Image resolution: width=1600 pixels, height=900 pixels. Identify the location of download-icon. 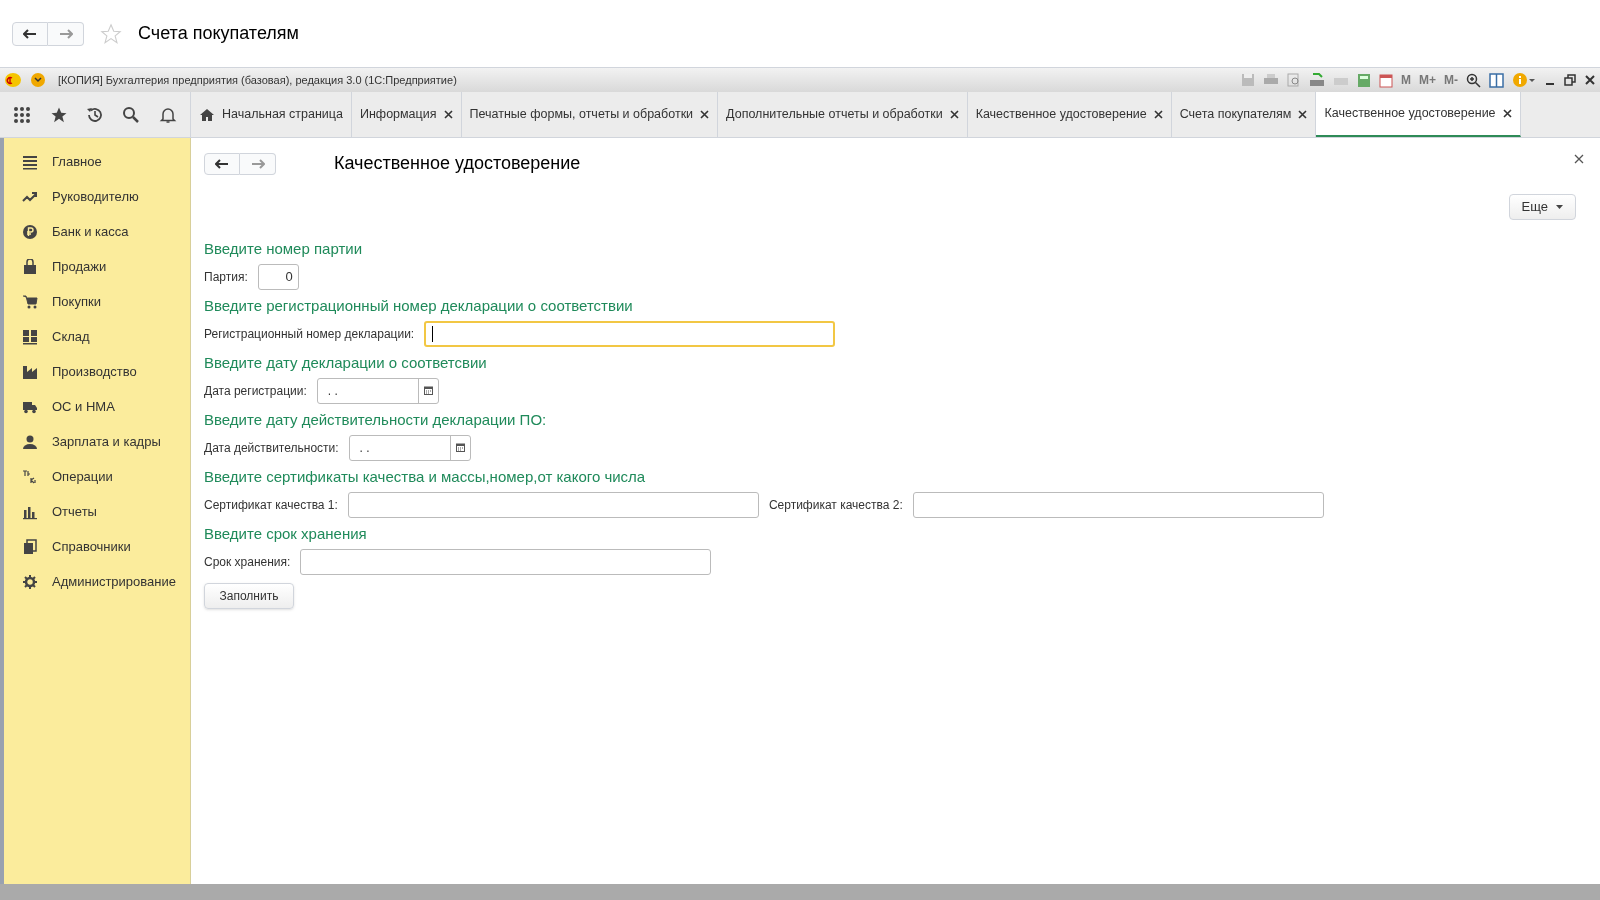
(1317, 80).